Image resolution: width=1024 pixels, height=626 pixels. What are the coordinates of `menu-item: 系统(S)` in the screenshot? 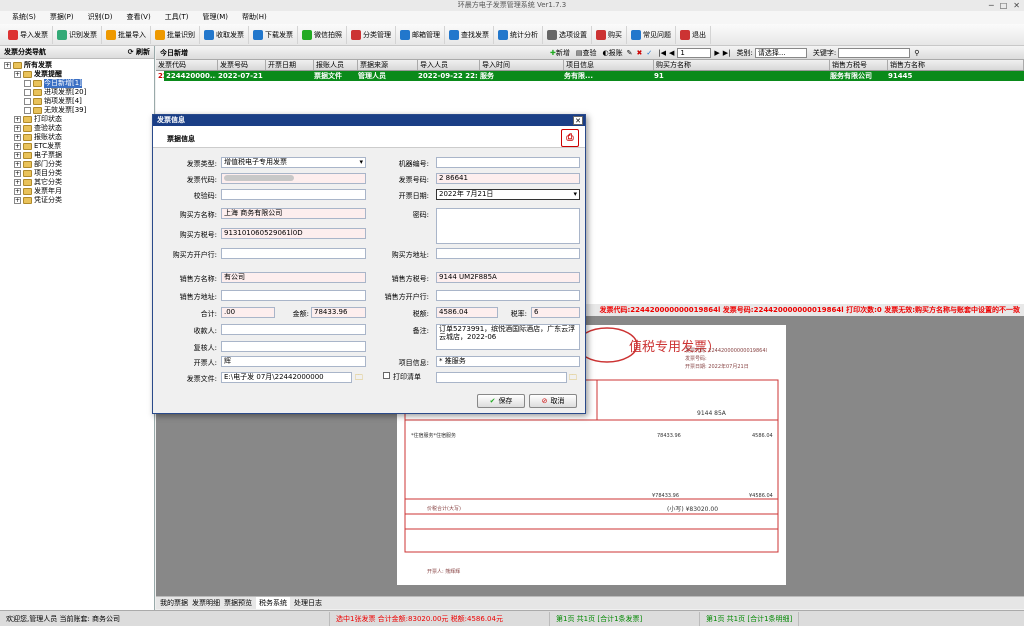 It's located at (24, 17).